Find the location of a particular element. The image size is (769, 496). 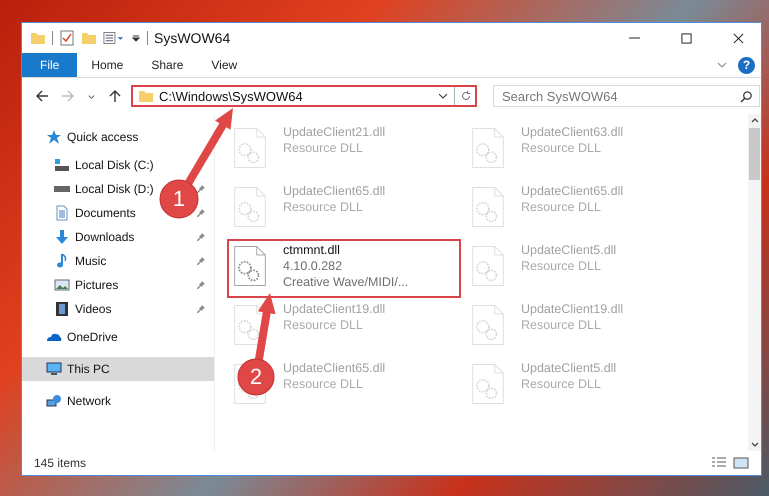

back-arrow-icon is located at coordinates (42, 96).